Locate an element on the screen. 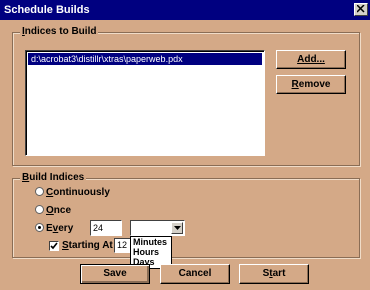  start-button: Start is located at coordinates (274, 274).